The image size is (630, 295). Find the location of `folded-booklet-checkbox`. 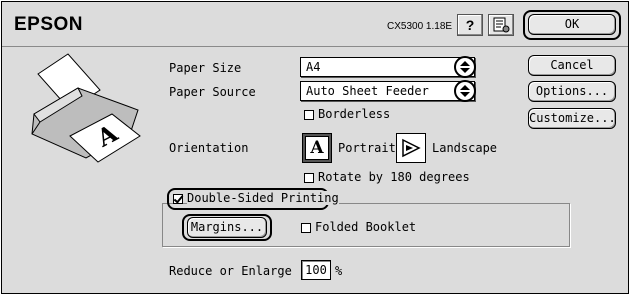

folded-booklet-checkbox is located at coordinates (306, 228).